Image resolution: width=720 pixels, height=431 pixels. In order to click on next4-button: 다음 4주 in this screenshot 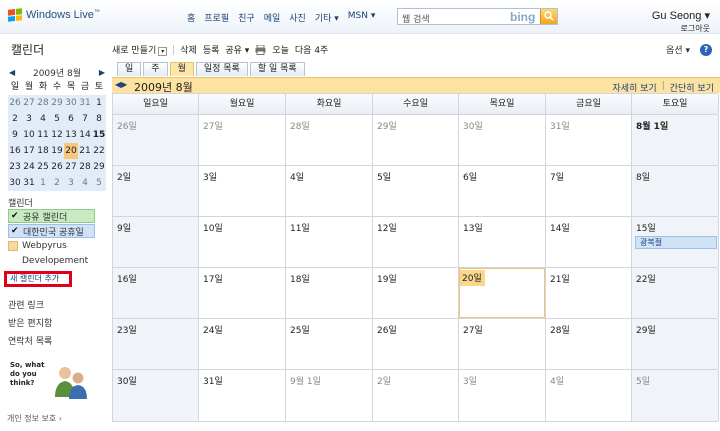, I will do `click(311, 49)`.